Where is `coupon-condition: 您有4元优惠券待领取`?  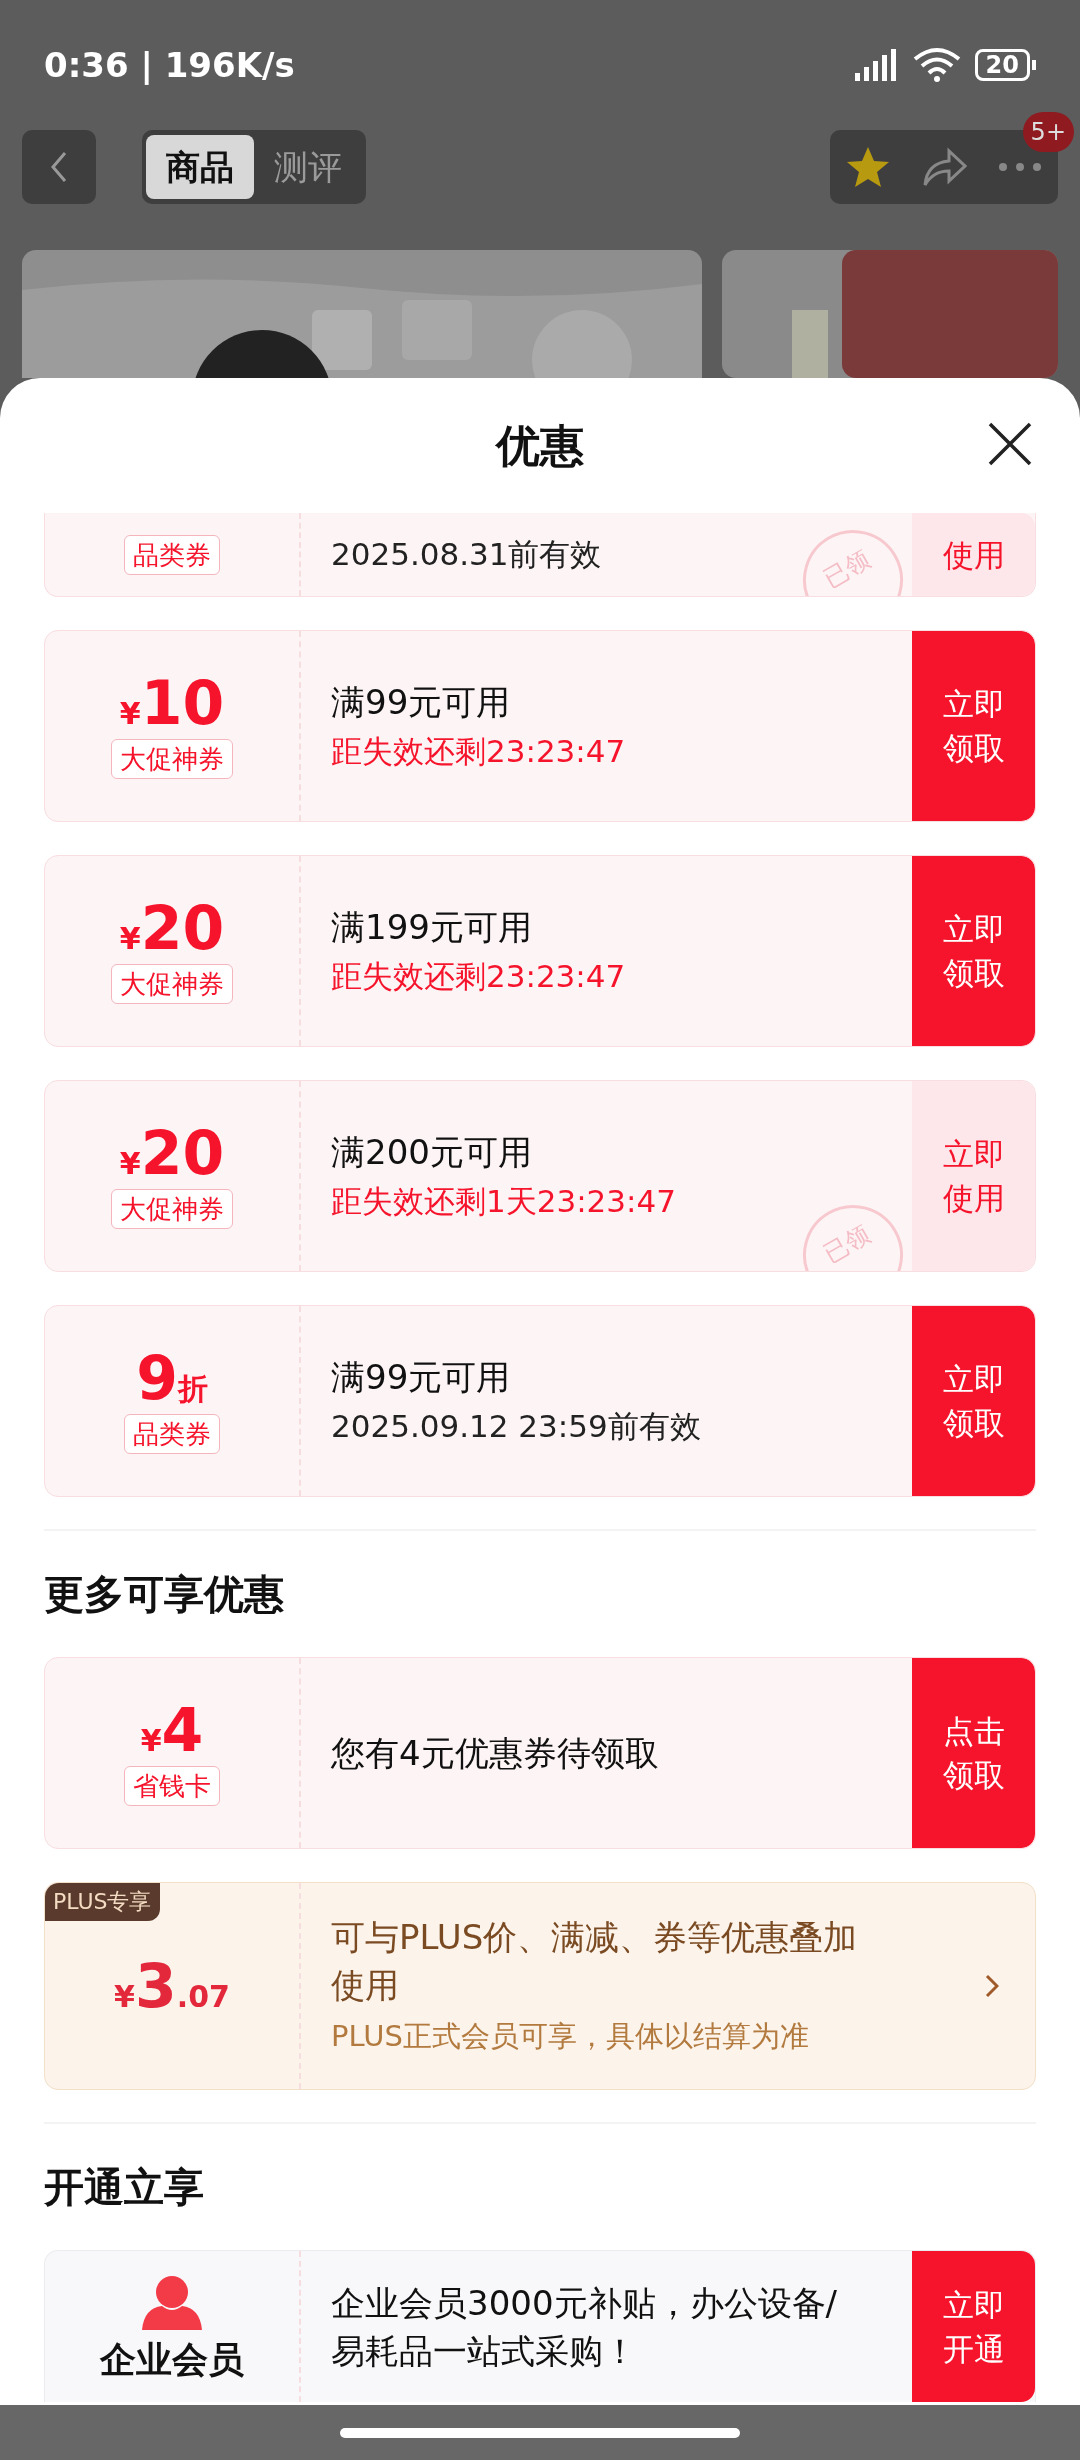
coupon-condition: 您有4元优惠券待领取 is located at coordinates (495, 1753).